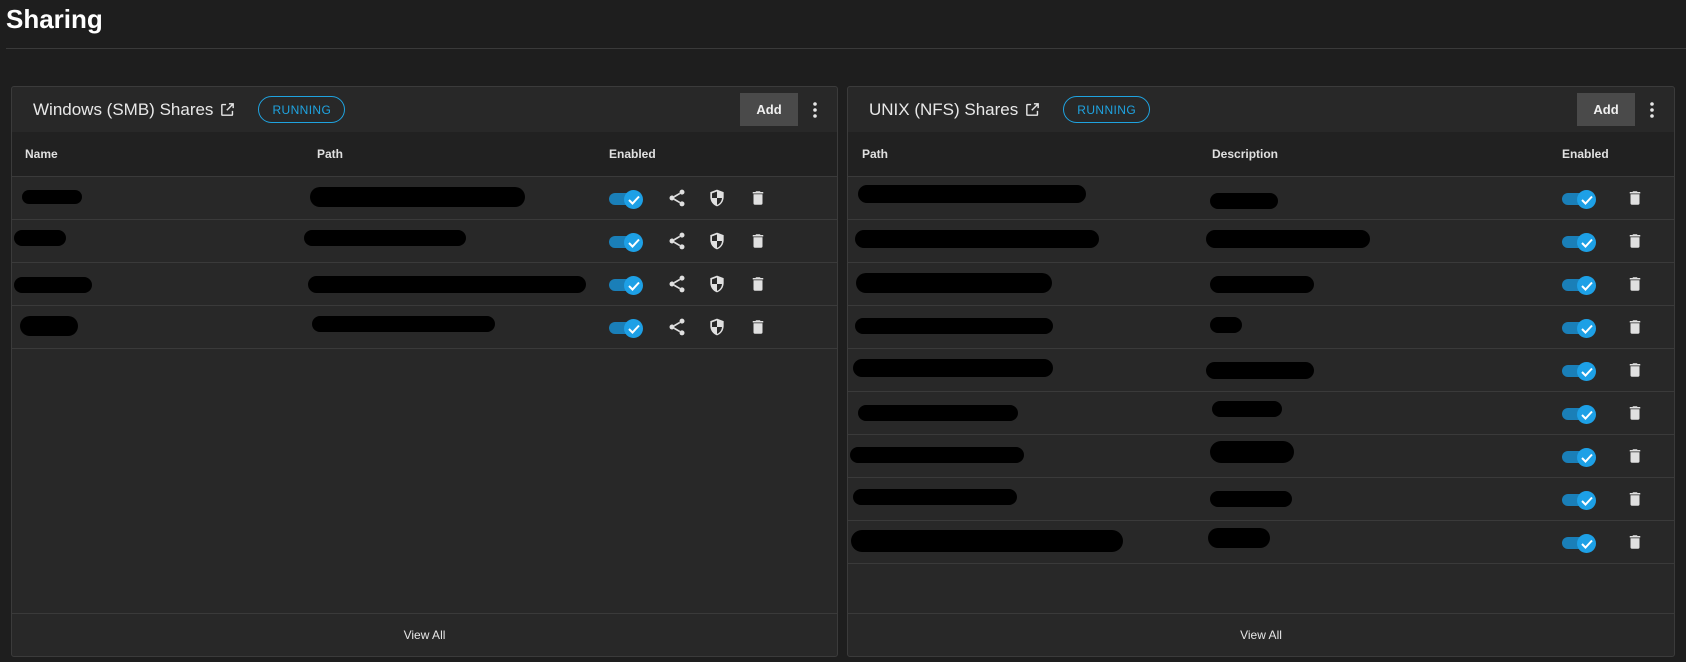 This screenshot has width=1686, height=662. I want to click on nfs-card-footer: View All, so click(1261, 634).